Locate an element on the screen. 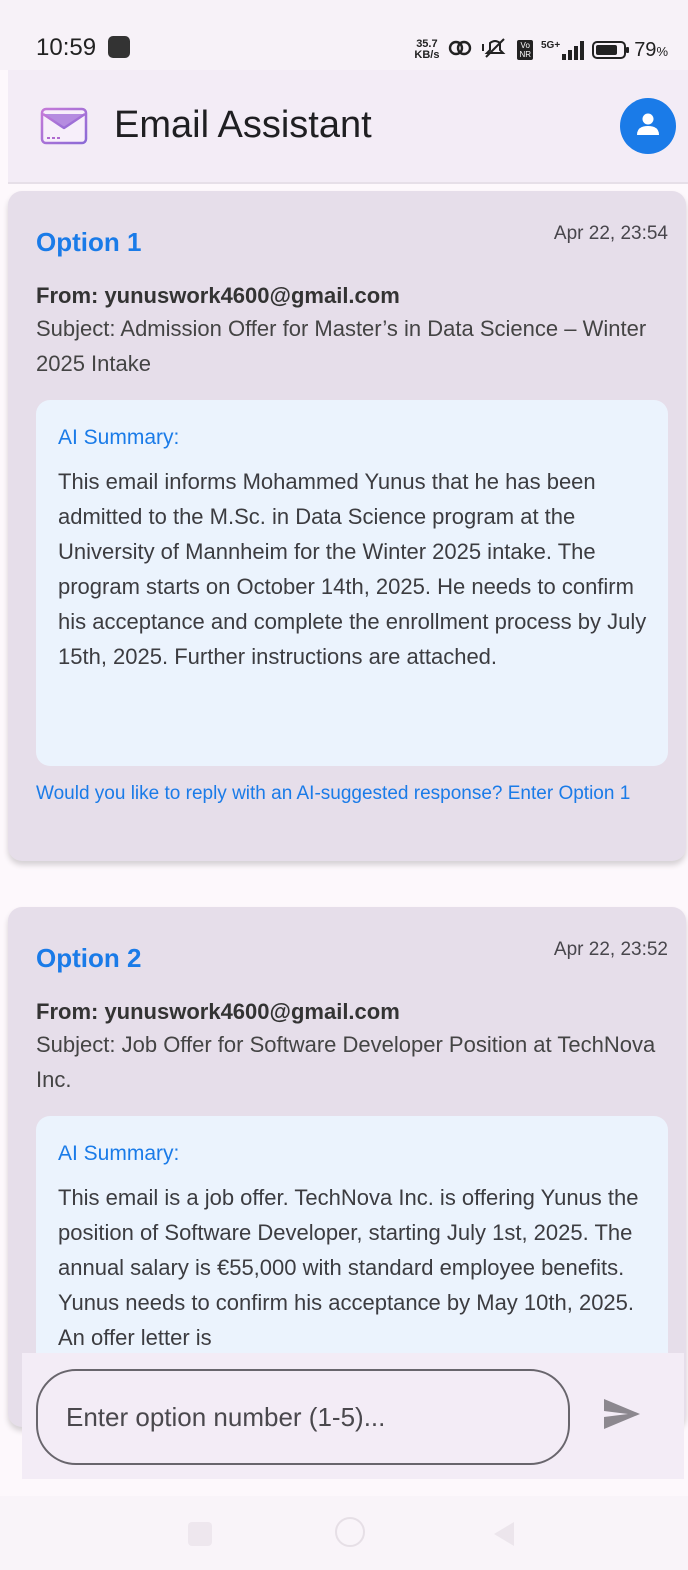  home-button is located at coordinates (350, 1532).